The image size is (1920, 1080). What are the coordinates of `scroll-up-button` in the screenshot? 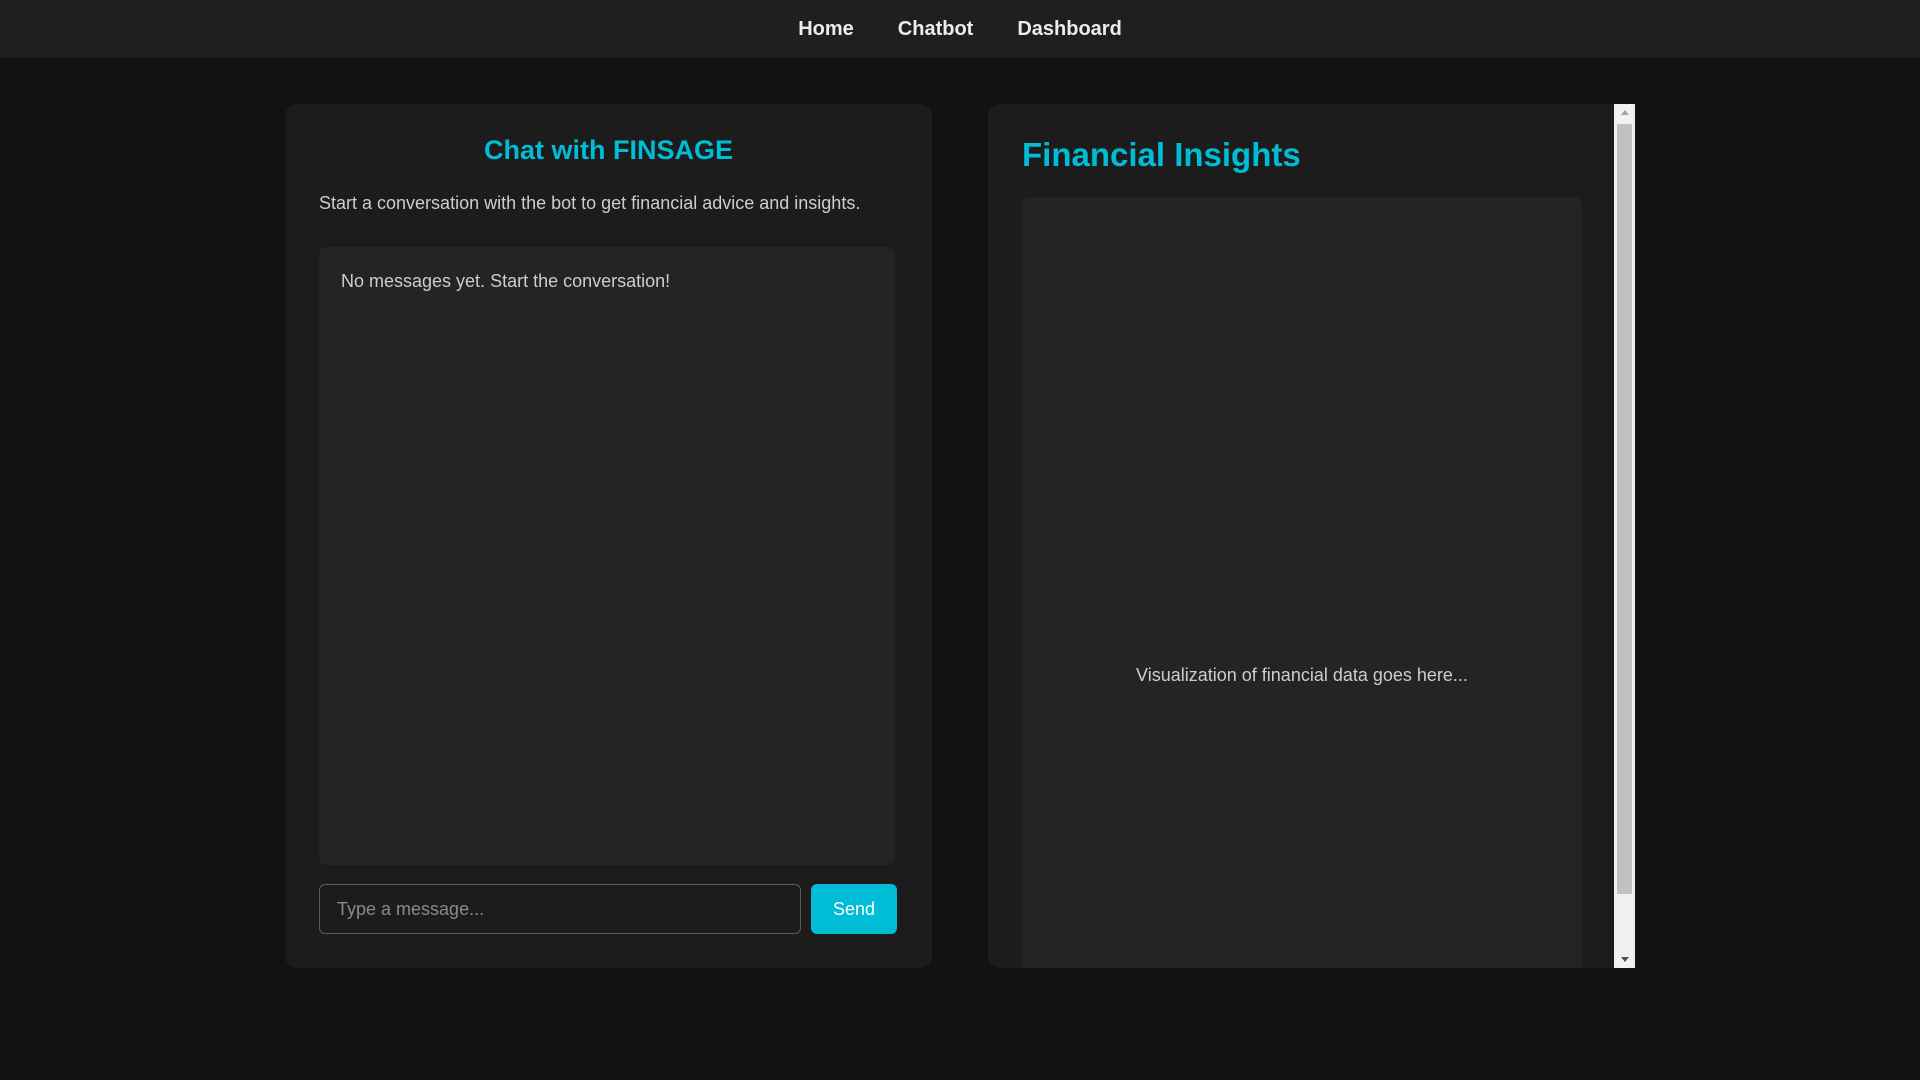 It's located at (1624, 112).